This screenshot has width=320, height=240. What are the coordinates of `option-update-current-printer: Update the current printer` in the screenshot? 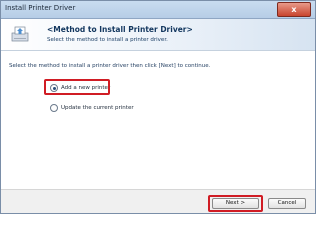 It's located at (92, 108).